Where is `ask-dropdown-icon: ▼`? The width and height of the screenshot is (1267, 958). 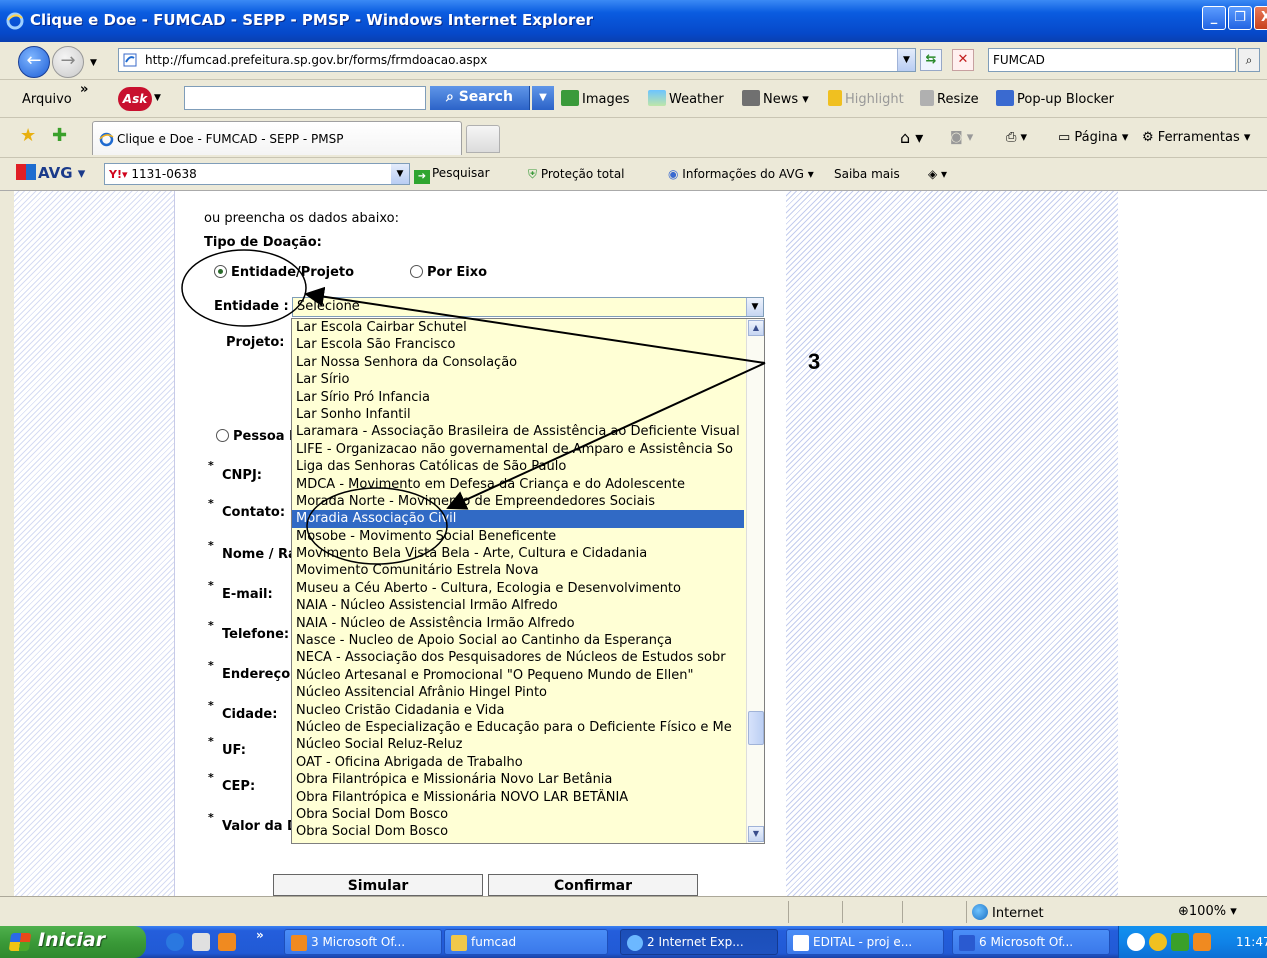
ask-dropdown-icon: ▼ is located at coordinates (157, 98).